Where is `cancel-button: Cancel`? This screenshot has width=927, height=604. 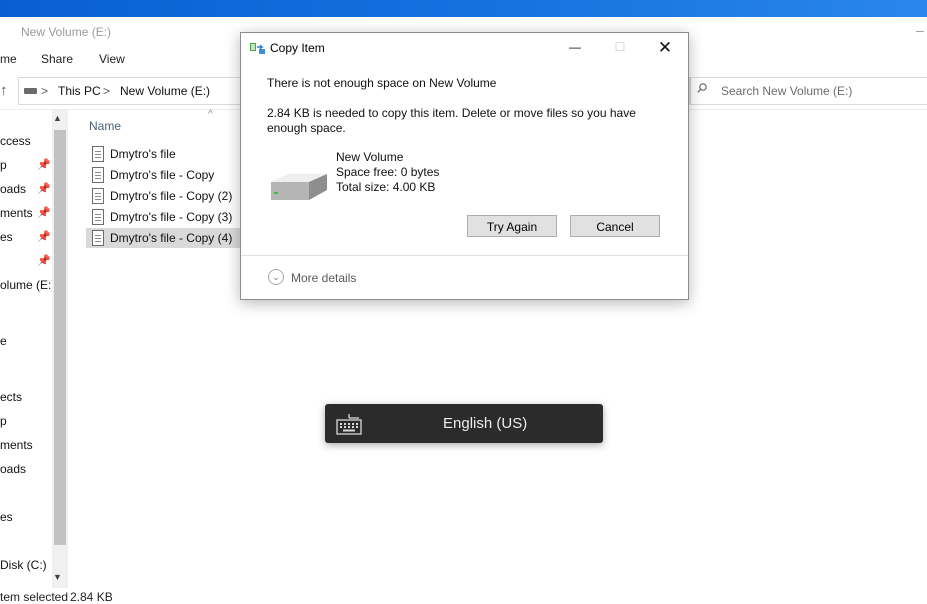 cancel-button: Cancel is located at coordinates (615, 226).